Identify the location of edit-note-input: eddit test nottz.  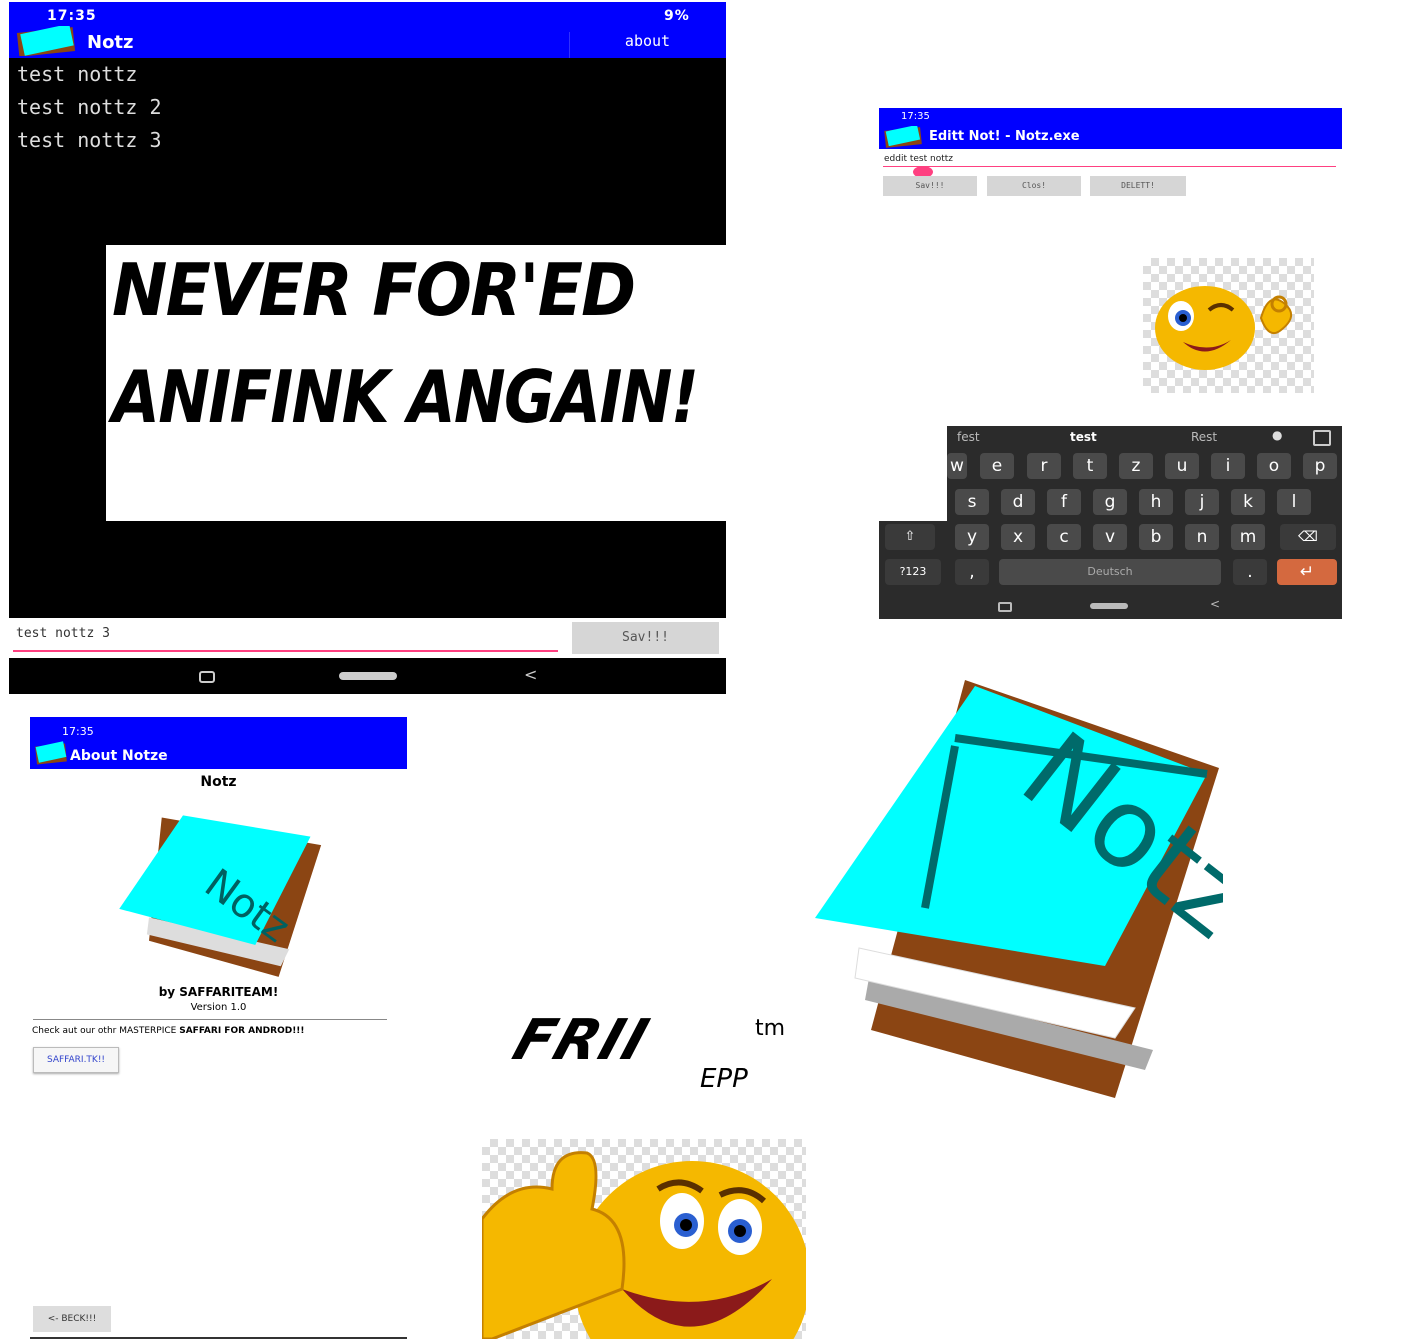
(918, 159).